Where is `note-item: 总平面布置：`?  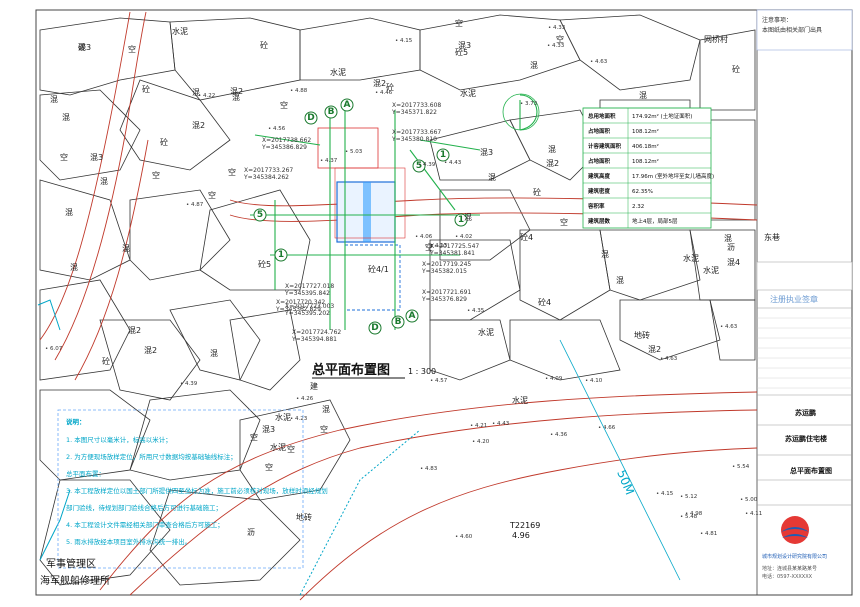 note-item: 总平面布置： is located at coordinates (85, 473).